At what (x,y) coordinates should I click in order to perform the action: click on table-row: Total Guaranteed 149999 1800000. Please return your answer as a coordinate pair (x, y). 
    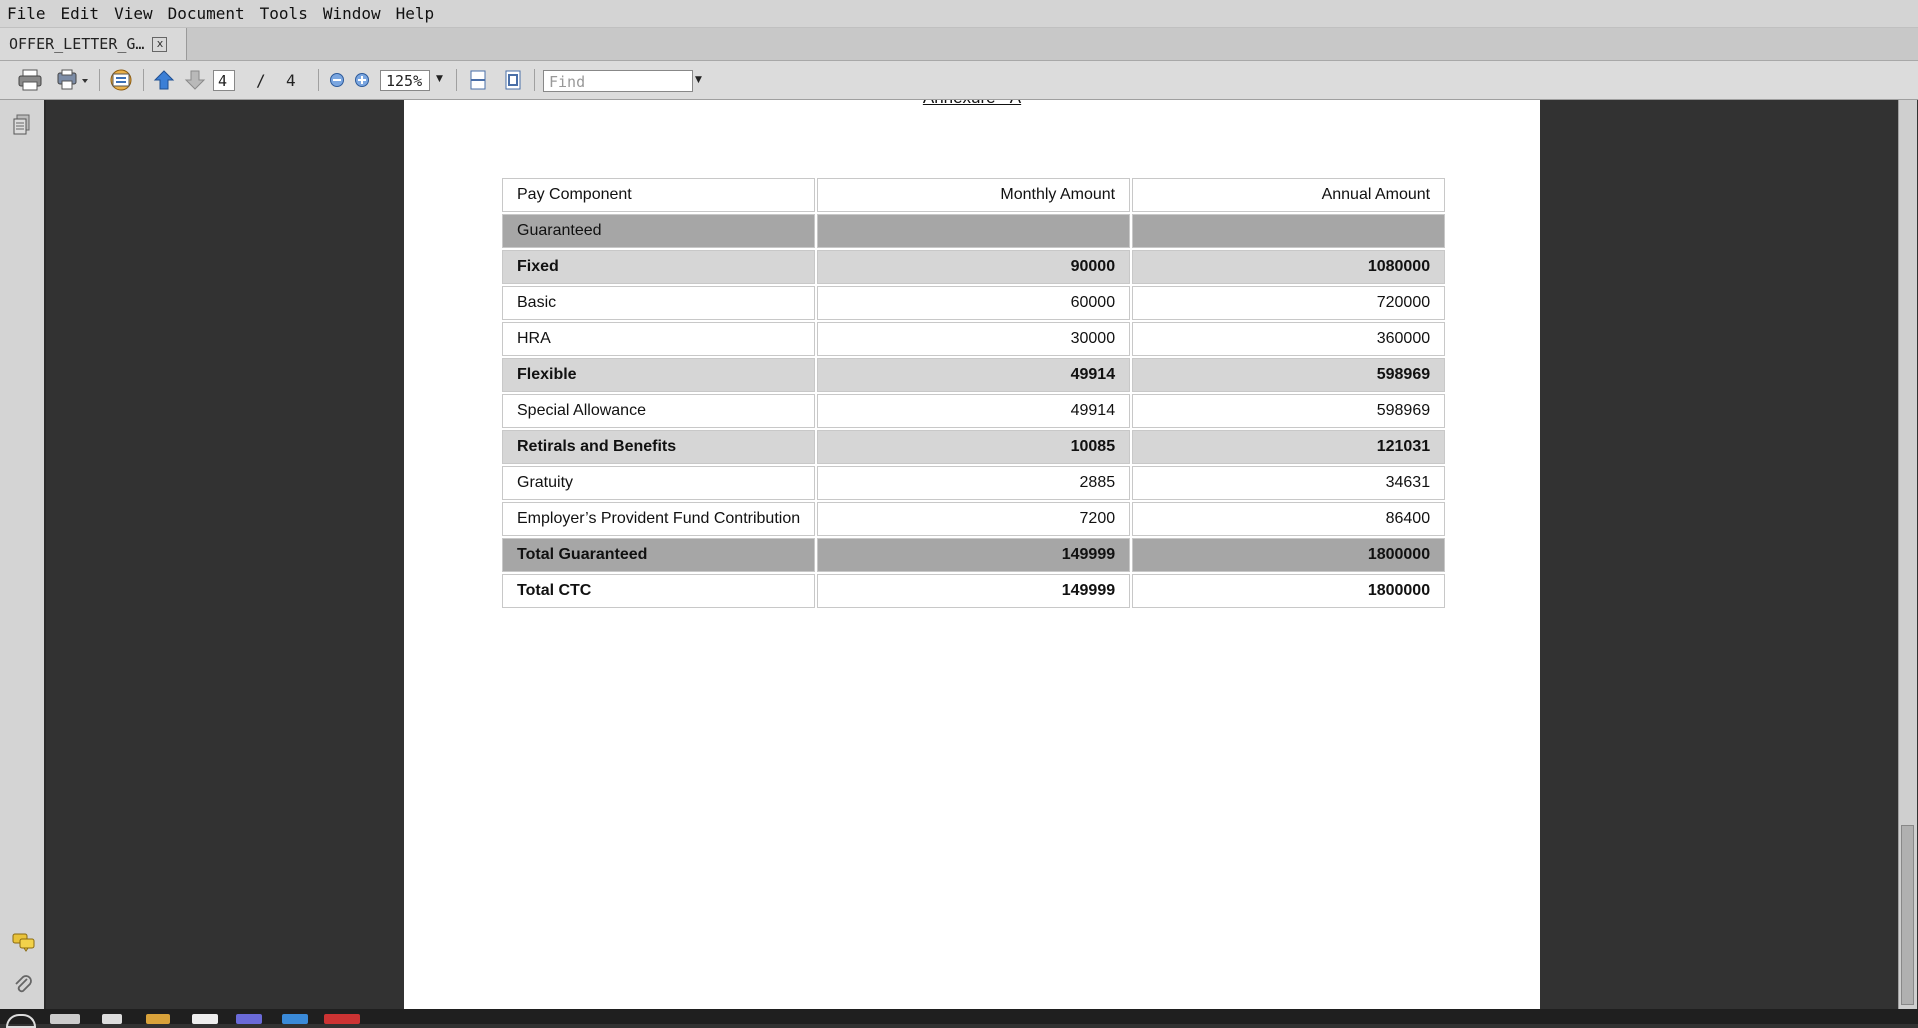
    Looking at the image, I should click on (974, 555).